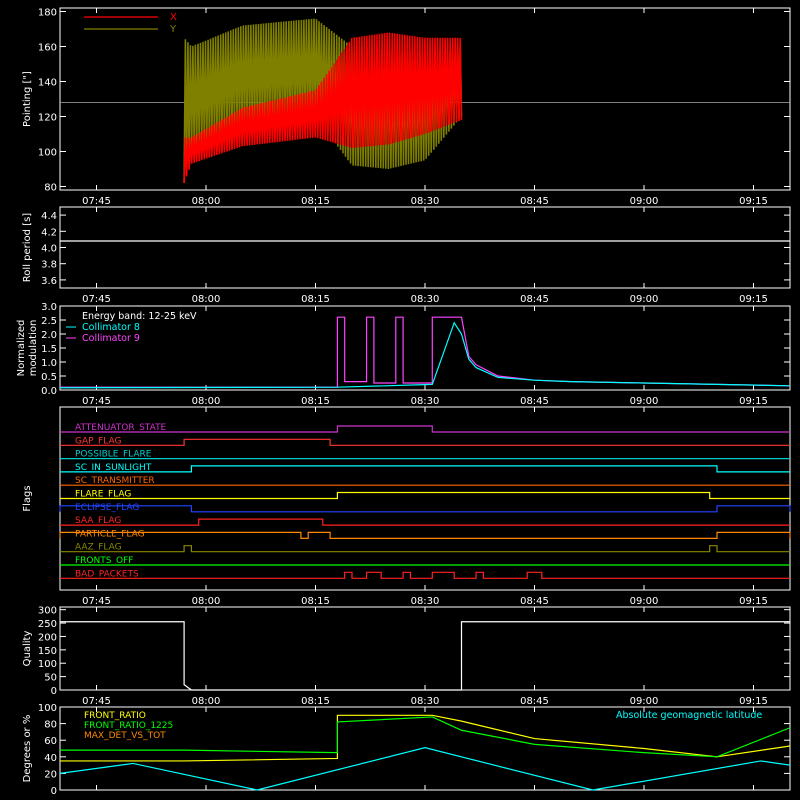  Describe the element at coordinates (107, 508) in the screenshot. I see `flag-label: ECLIPSE_FLAG` at that location.